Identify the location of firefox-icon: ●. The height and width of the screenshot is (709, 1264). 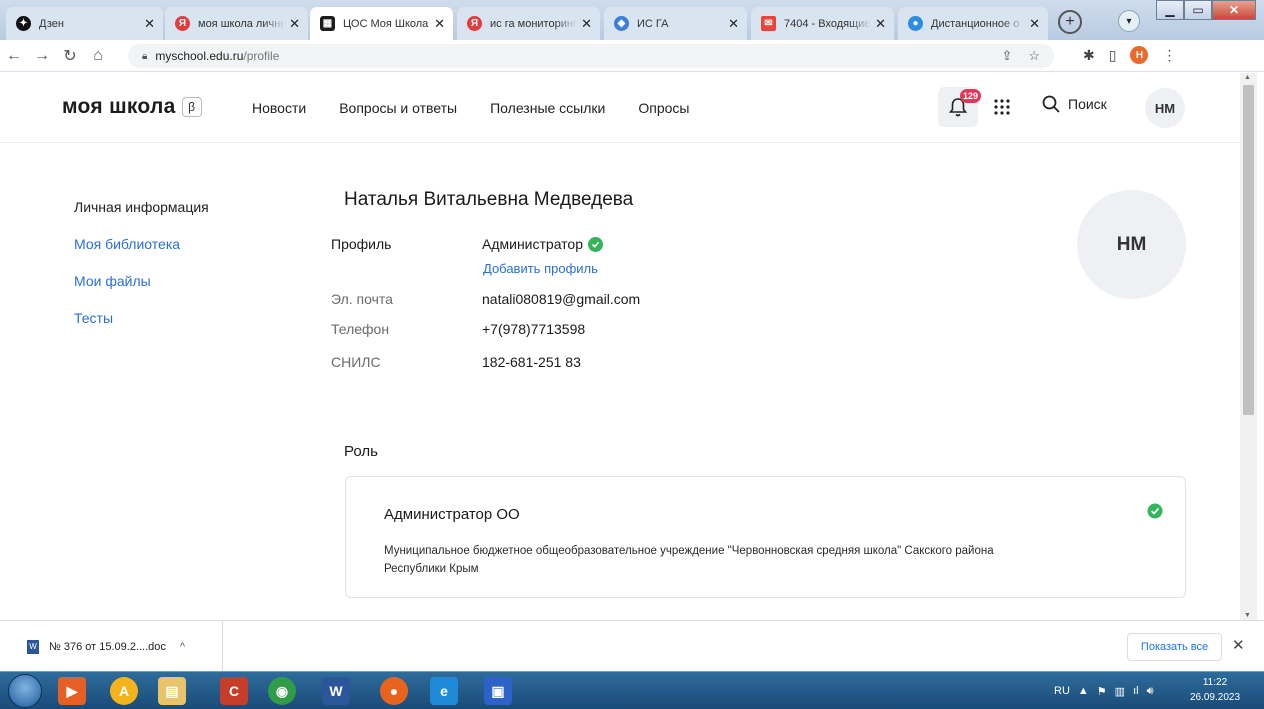
(394, 691).